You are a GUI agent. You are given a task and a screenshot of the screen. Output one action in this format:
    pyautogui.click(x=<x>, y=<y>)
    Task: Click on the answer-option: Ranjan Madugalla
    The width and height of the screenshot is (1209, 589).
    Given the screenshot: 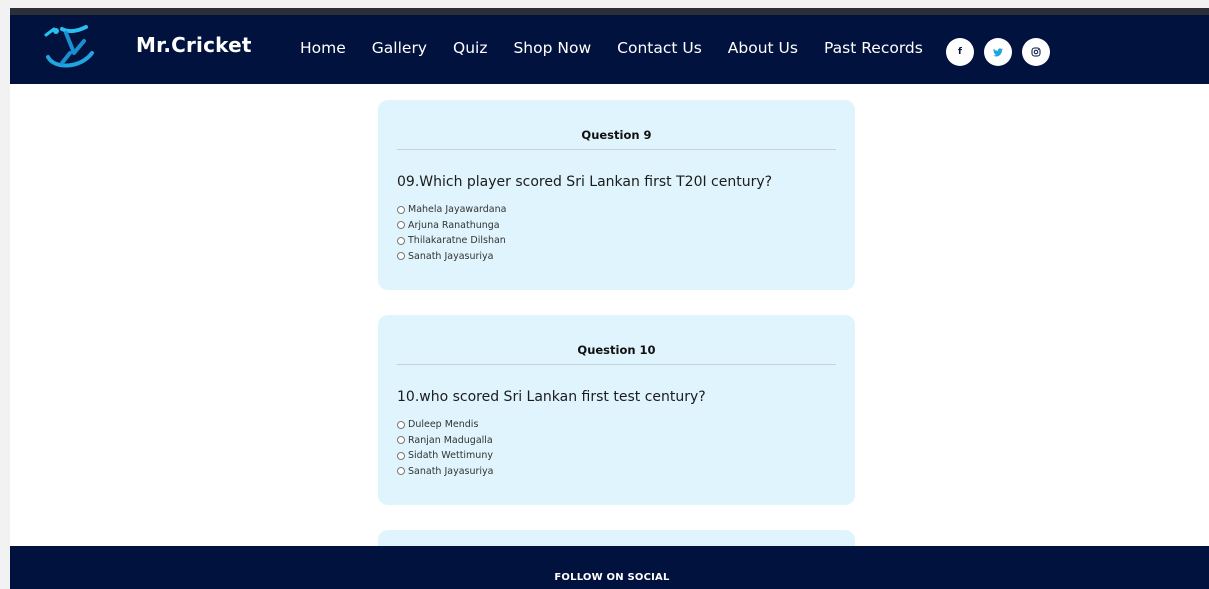 What is the action you would take?
    pyautogui.click(x=616, y=441)
    